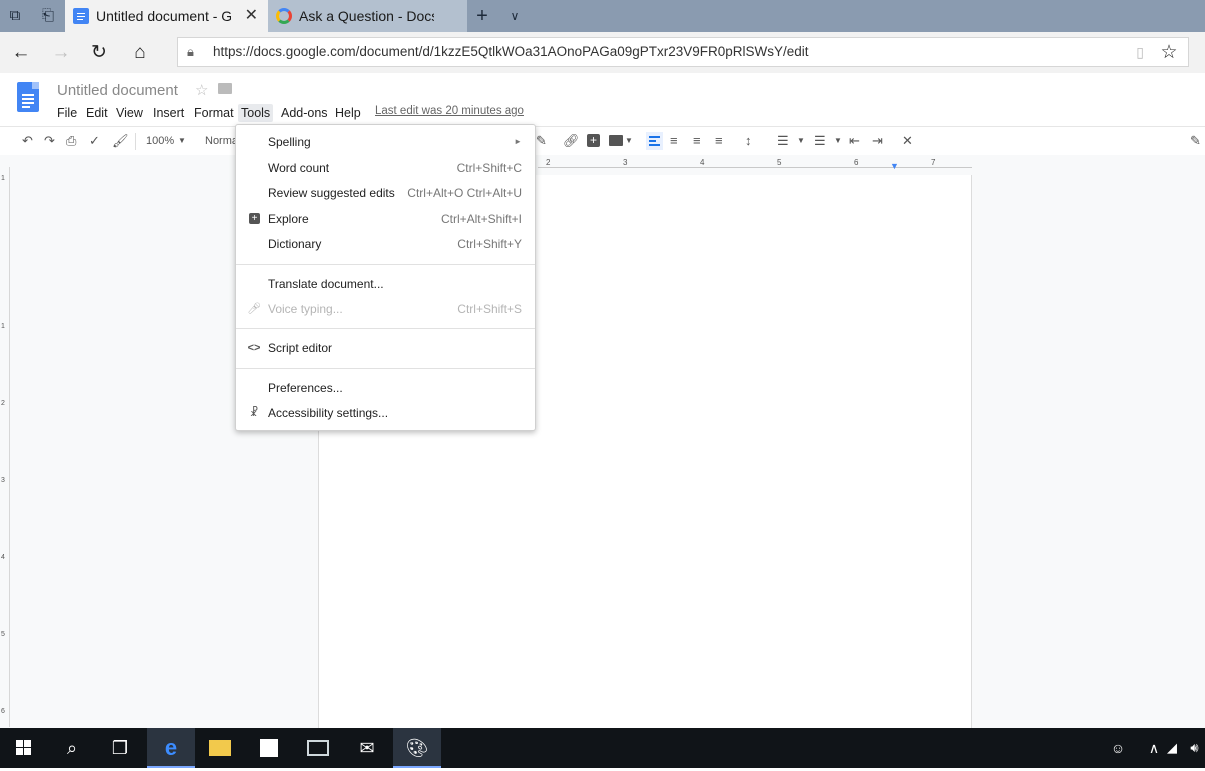 This screenshot has height=771, width=1205. What do you see at coordinates (654, 141) in the screenshot?
I see `align-left-icon` at bounding box center [654, 141].